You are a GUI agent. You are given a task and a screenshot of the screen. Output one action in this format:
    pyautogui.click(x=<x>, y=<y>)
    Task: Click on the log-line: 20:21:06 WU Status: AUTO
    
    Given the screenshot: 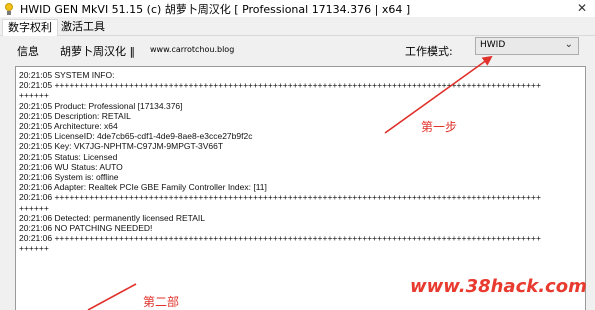 What is the action you would take?
    pyautogui.click(x=71, y=166)
    